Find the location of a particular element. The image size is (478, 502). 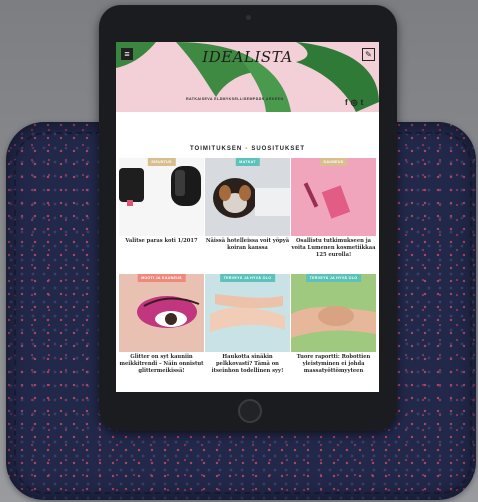

section-heading: TOIMITUKSEN • SUOSITUKSET is located at coordinates (247, 149).